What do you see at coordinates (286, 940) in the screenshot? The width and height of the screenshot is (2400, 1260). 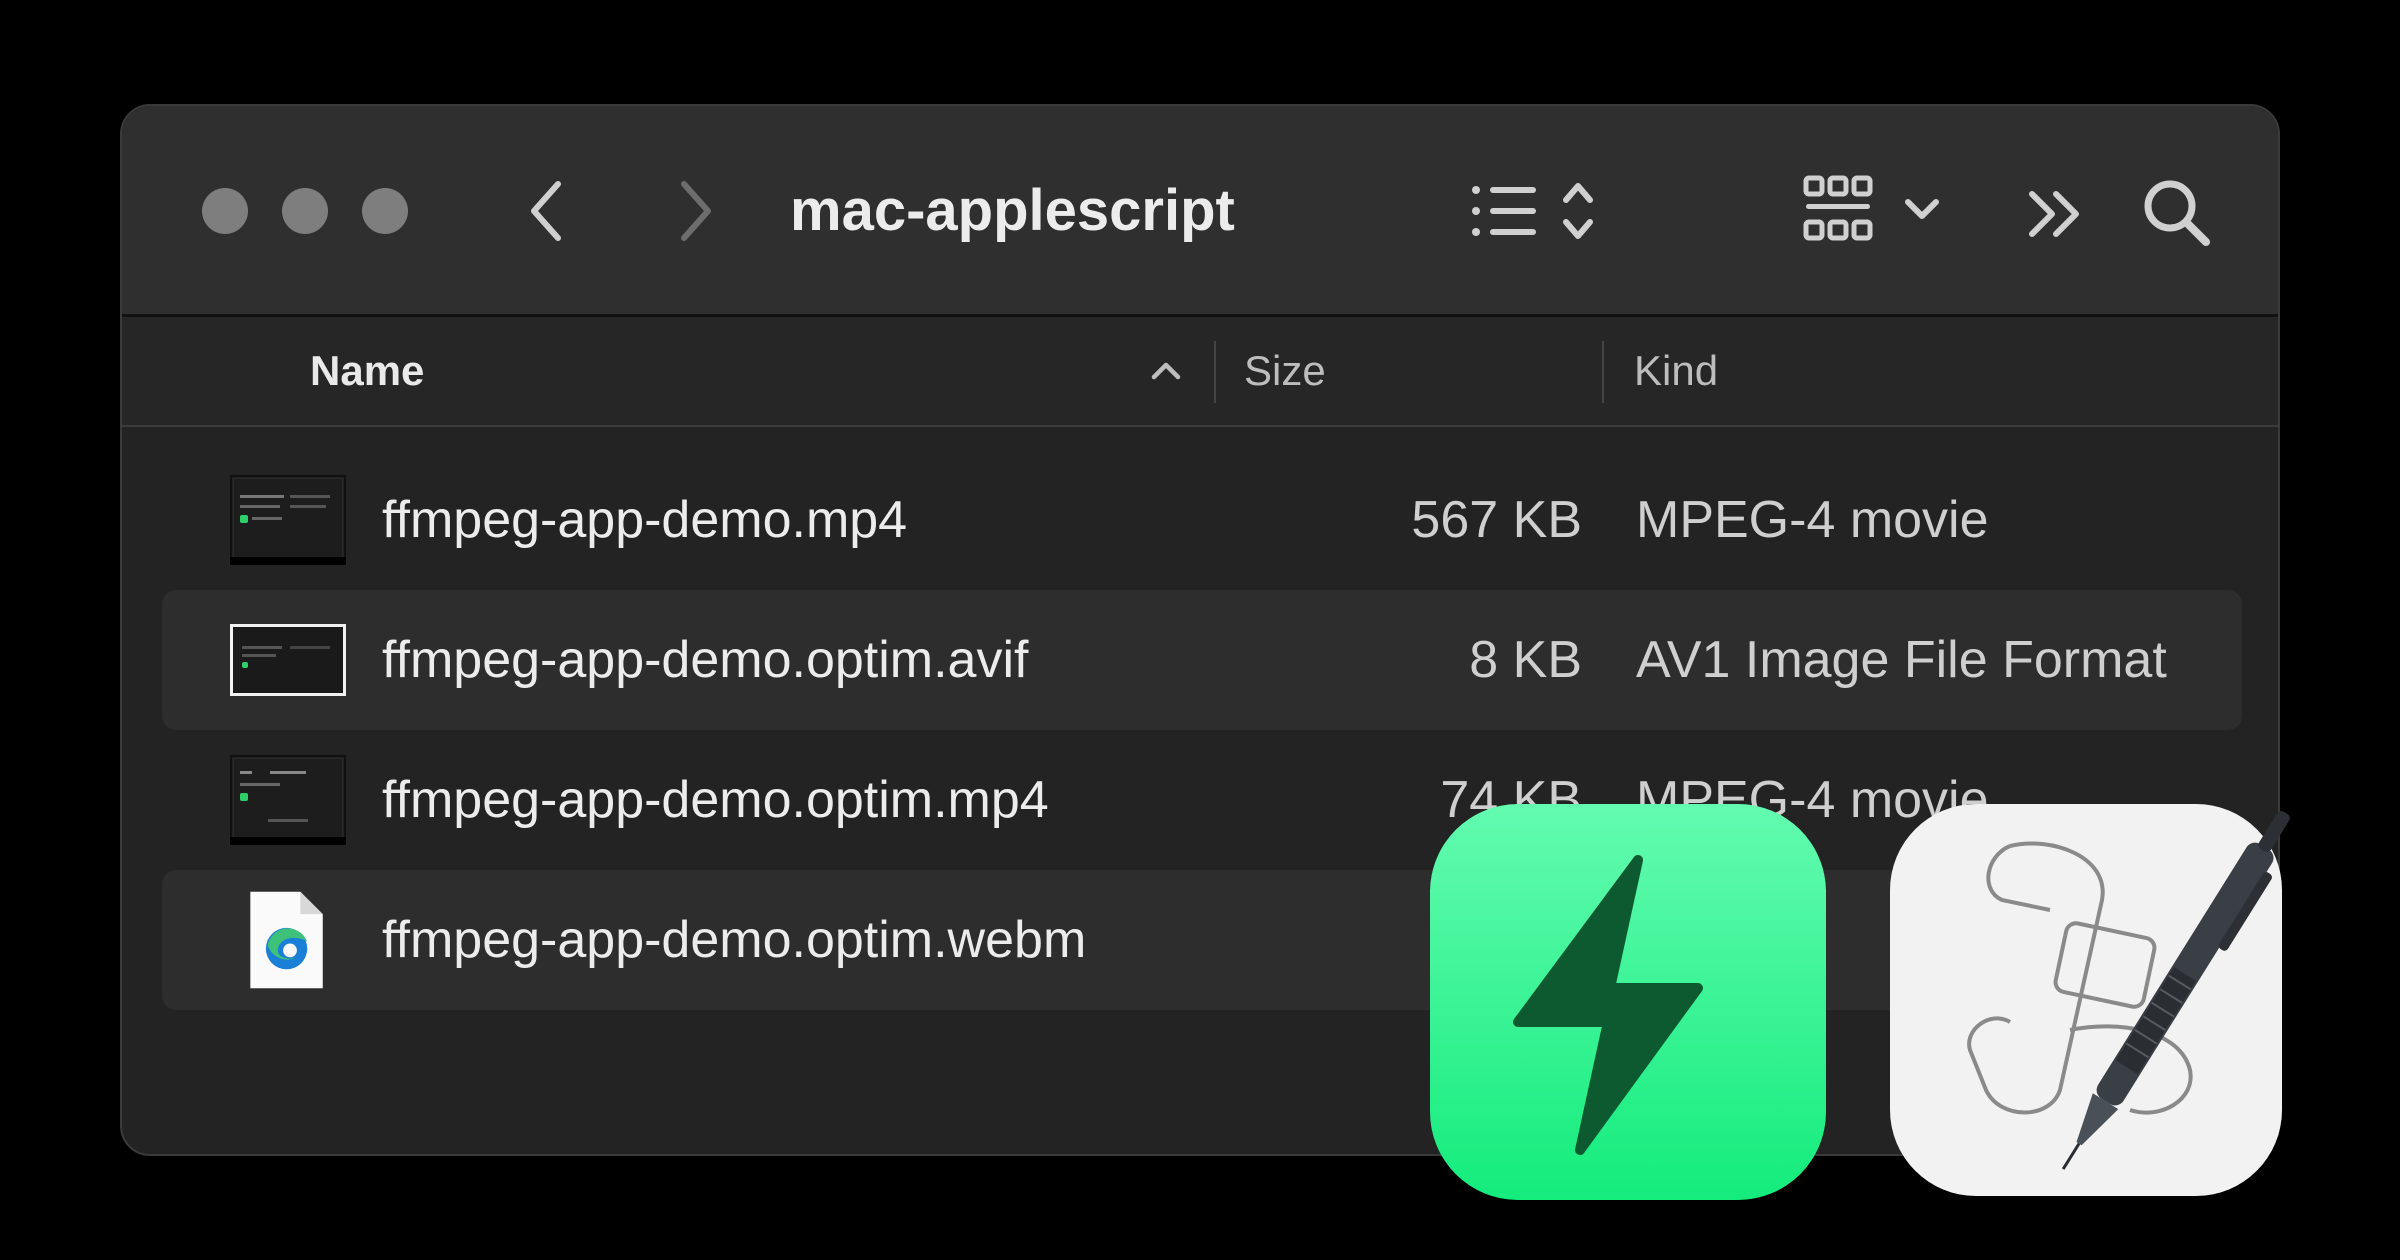 I see `edge-document-icon` at bounding box center [286, 940].